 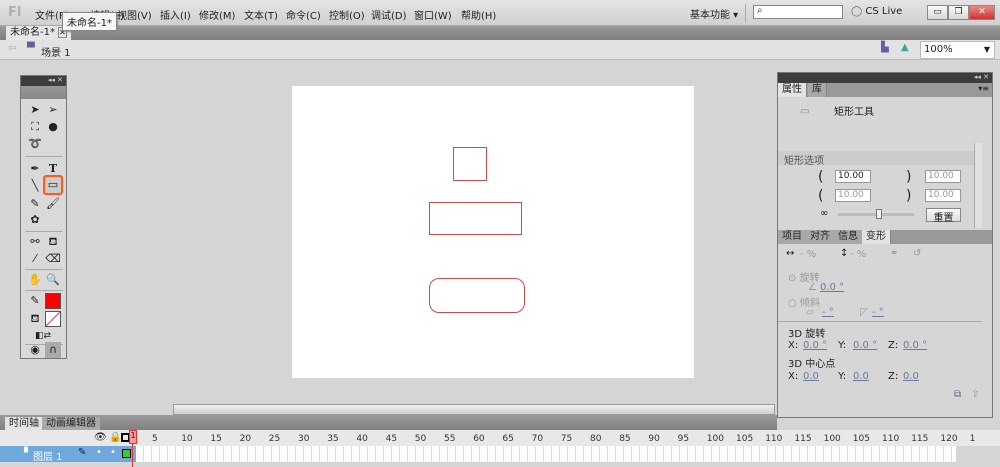 What do you see at coordinates (878, 312) in the screenshot?
I see `skew-v-value: - °` at bounding box center [878, 312].